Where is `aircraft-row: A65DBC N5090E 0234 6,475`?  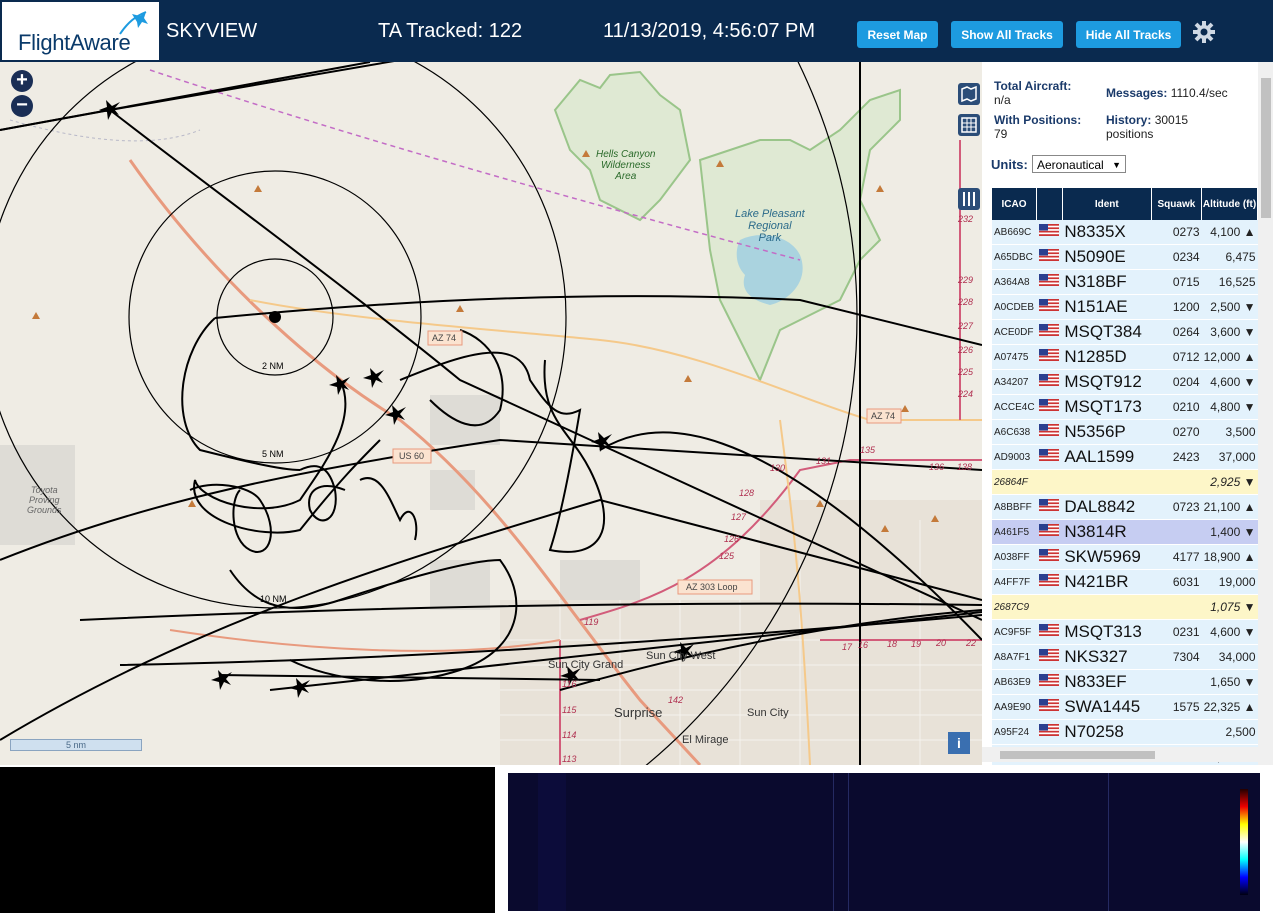
aircraft-row: A65DBC N5090E 0234 6,475 is located at coordinates (1125, 257).